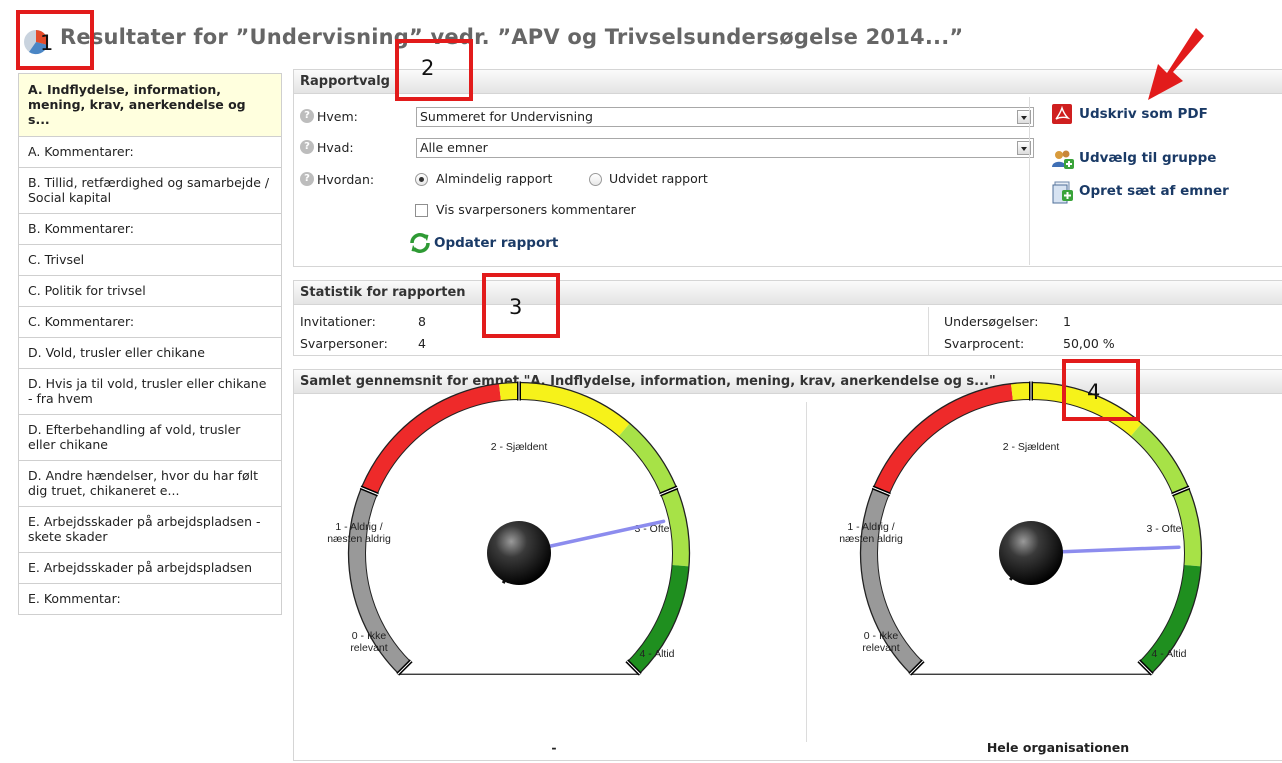 This screenshot has width=1282, height=763. What do you see at coordinates (150, 599) in the screenshot?
I see `sidebar-item: E. Kommentar:` at bounding box center [150, 599].